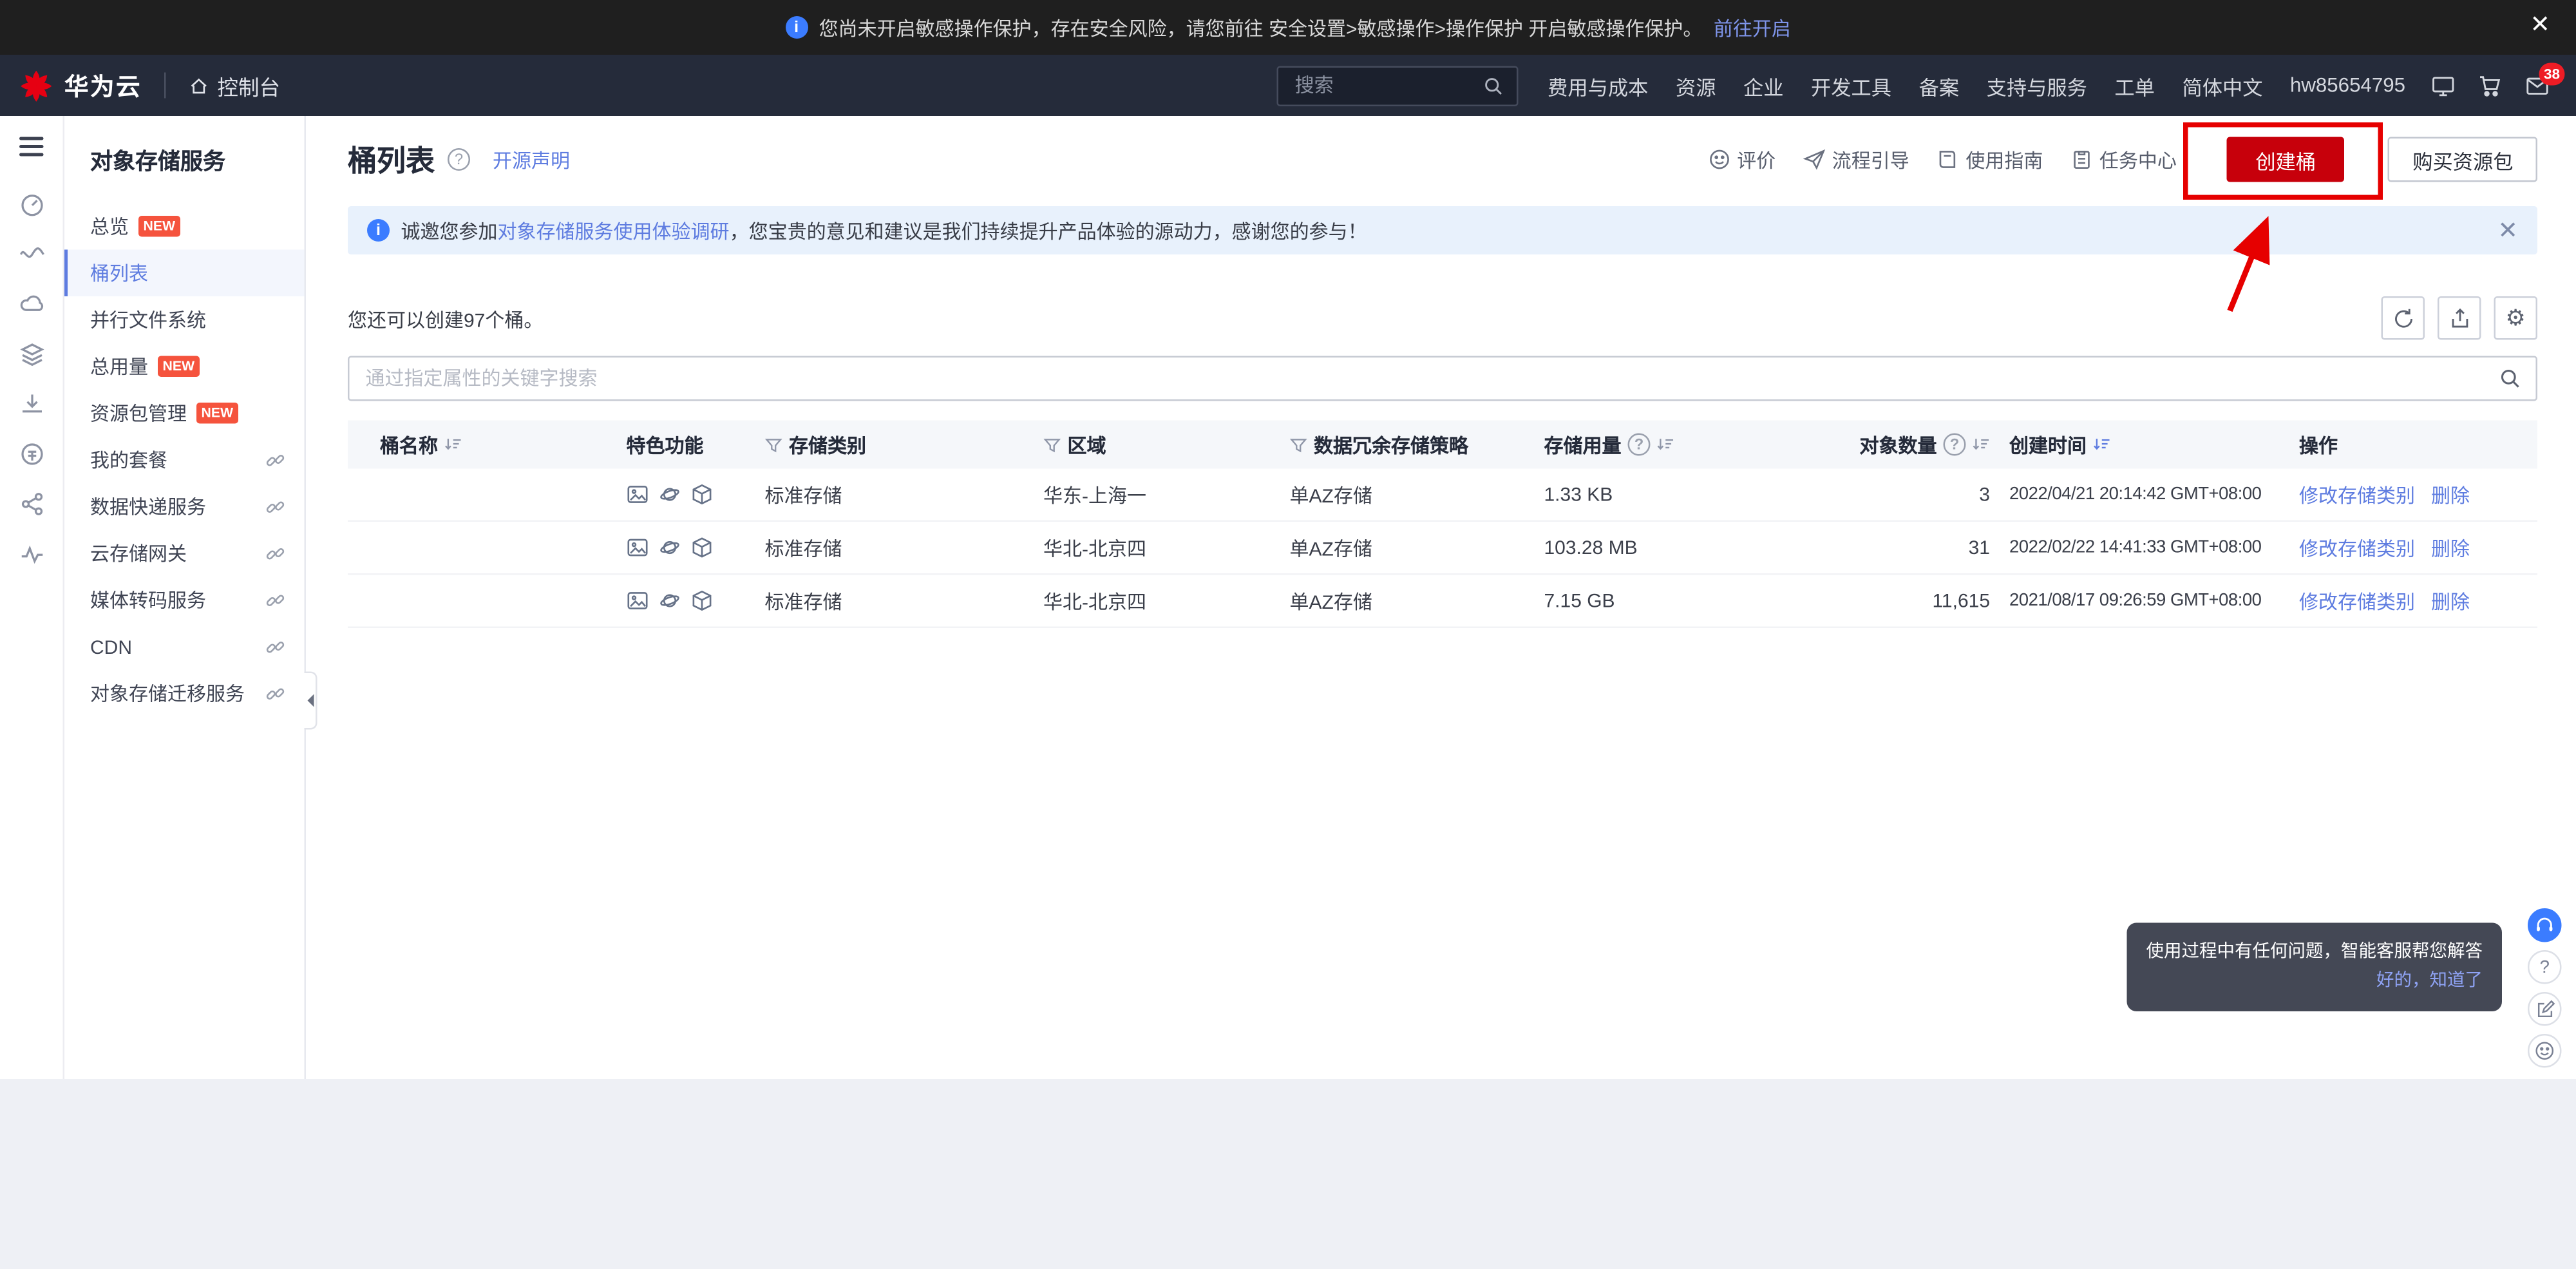 This screenshot has width=2576, height=1269. Describe the element at coordinates (1387, 85) in the screenshot. I see `global-search-input` at that location.